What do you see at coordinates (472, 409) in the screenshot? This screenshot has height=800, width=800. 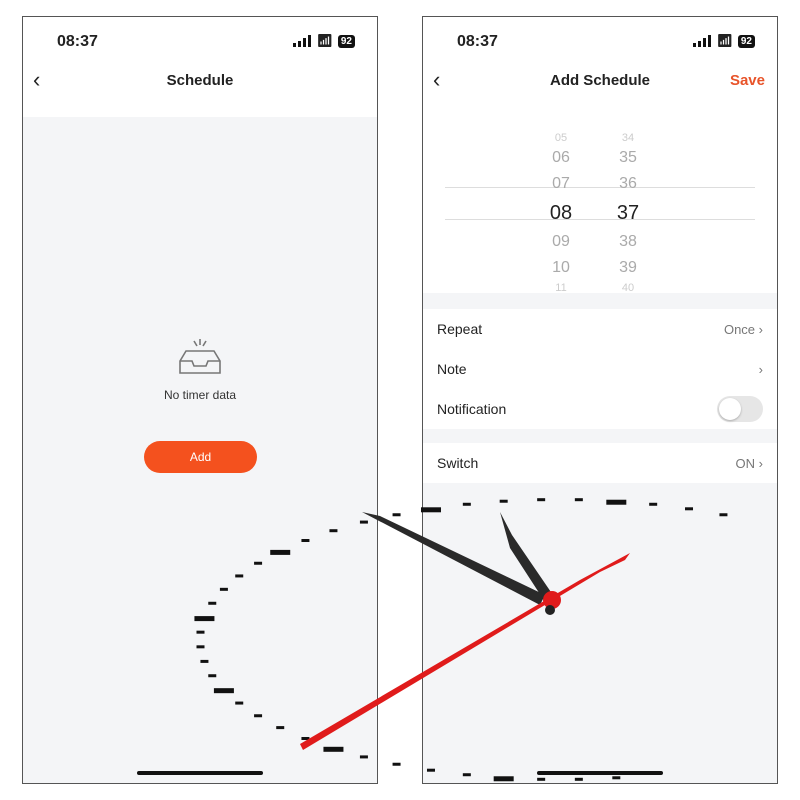 I see `row-label: Notification` at bounding box center [472, 409].